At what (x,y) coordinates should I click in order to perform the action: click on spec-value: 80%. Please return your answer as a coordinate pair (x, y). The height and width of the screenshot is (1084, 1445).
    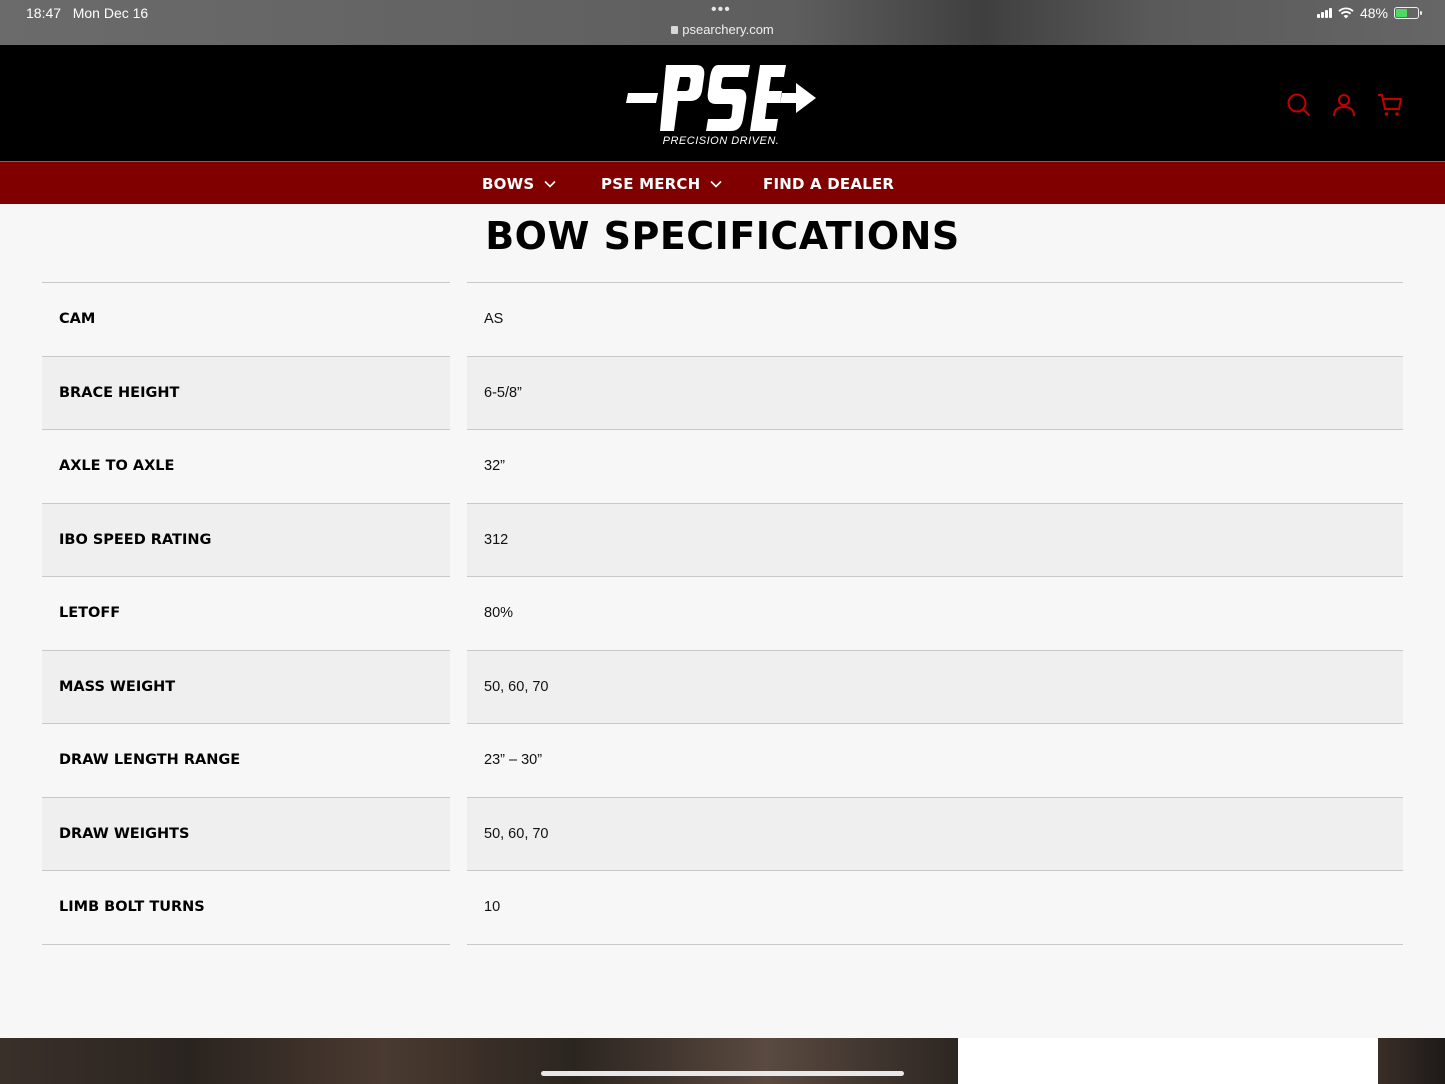
    Looking at the image, I should click on (935, 613).